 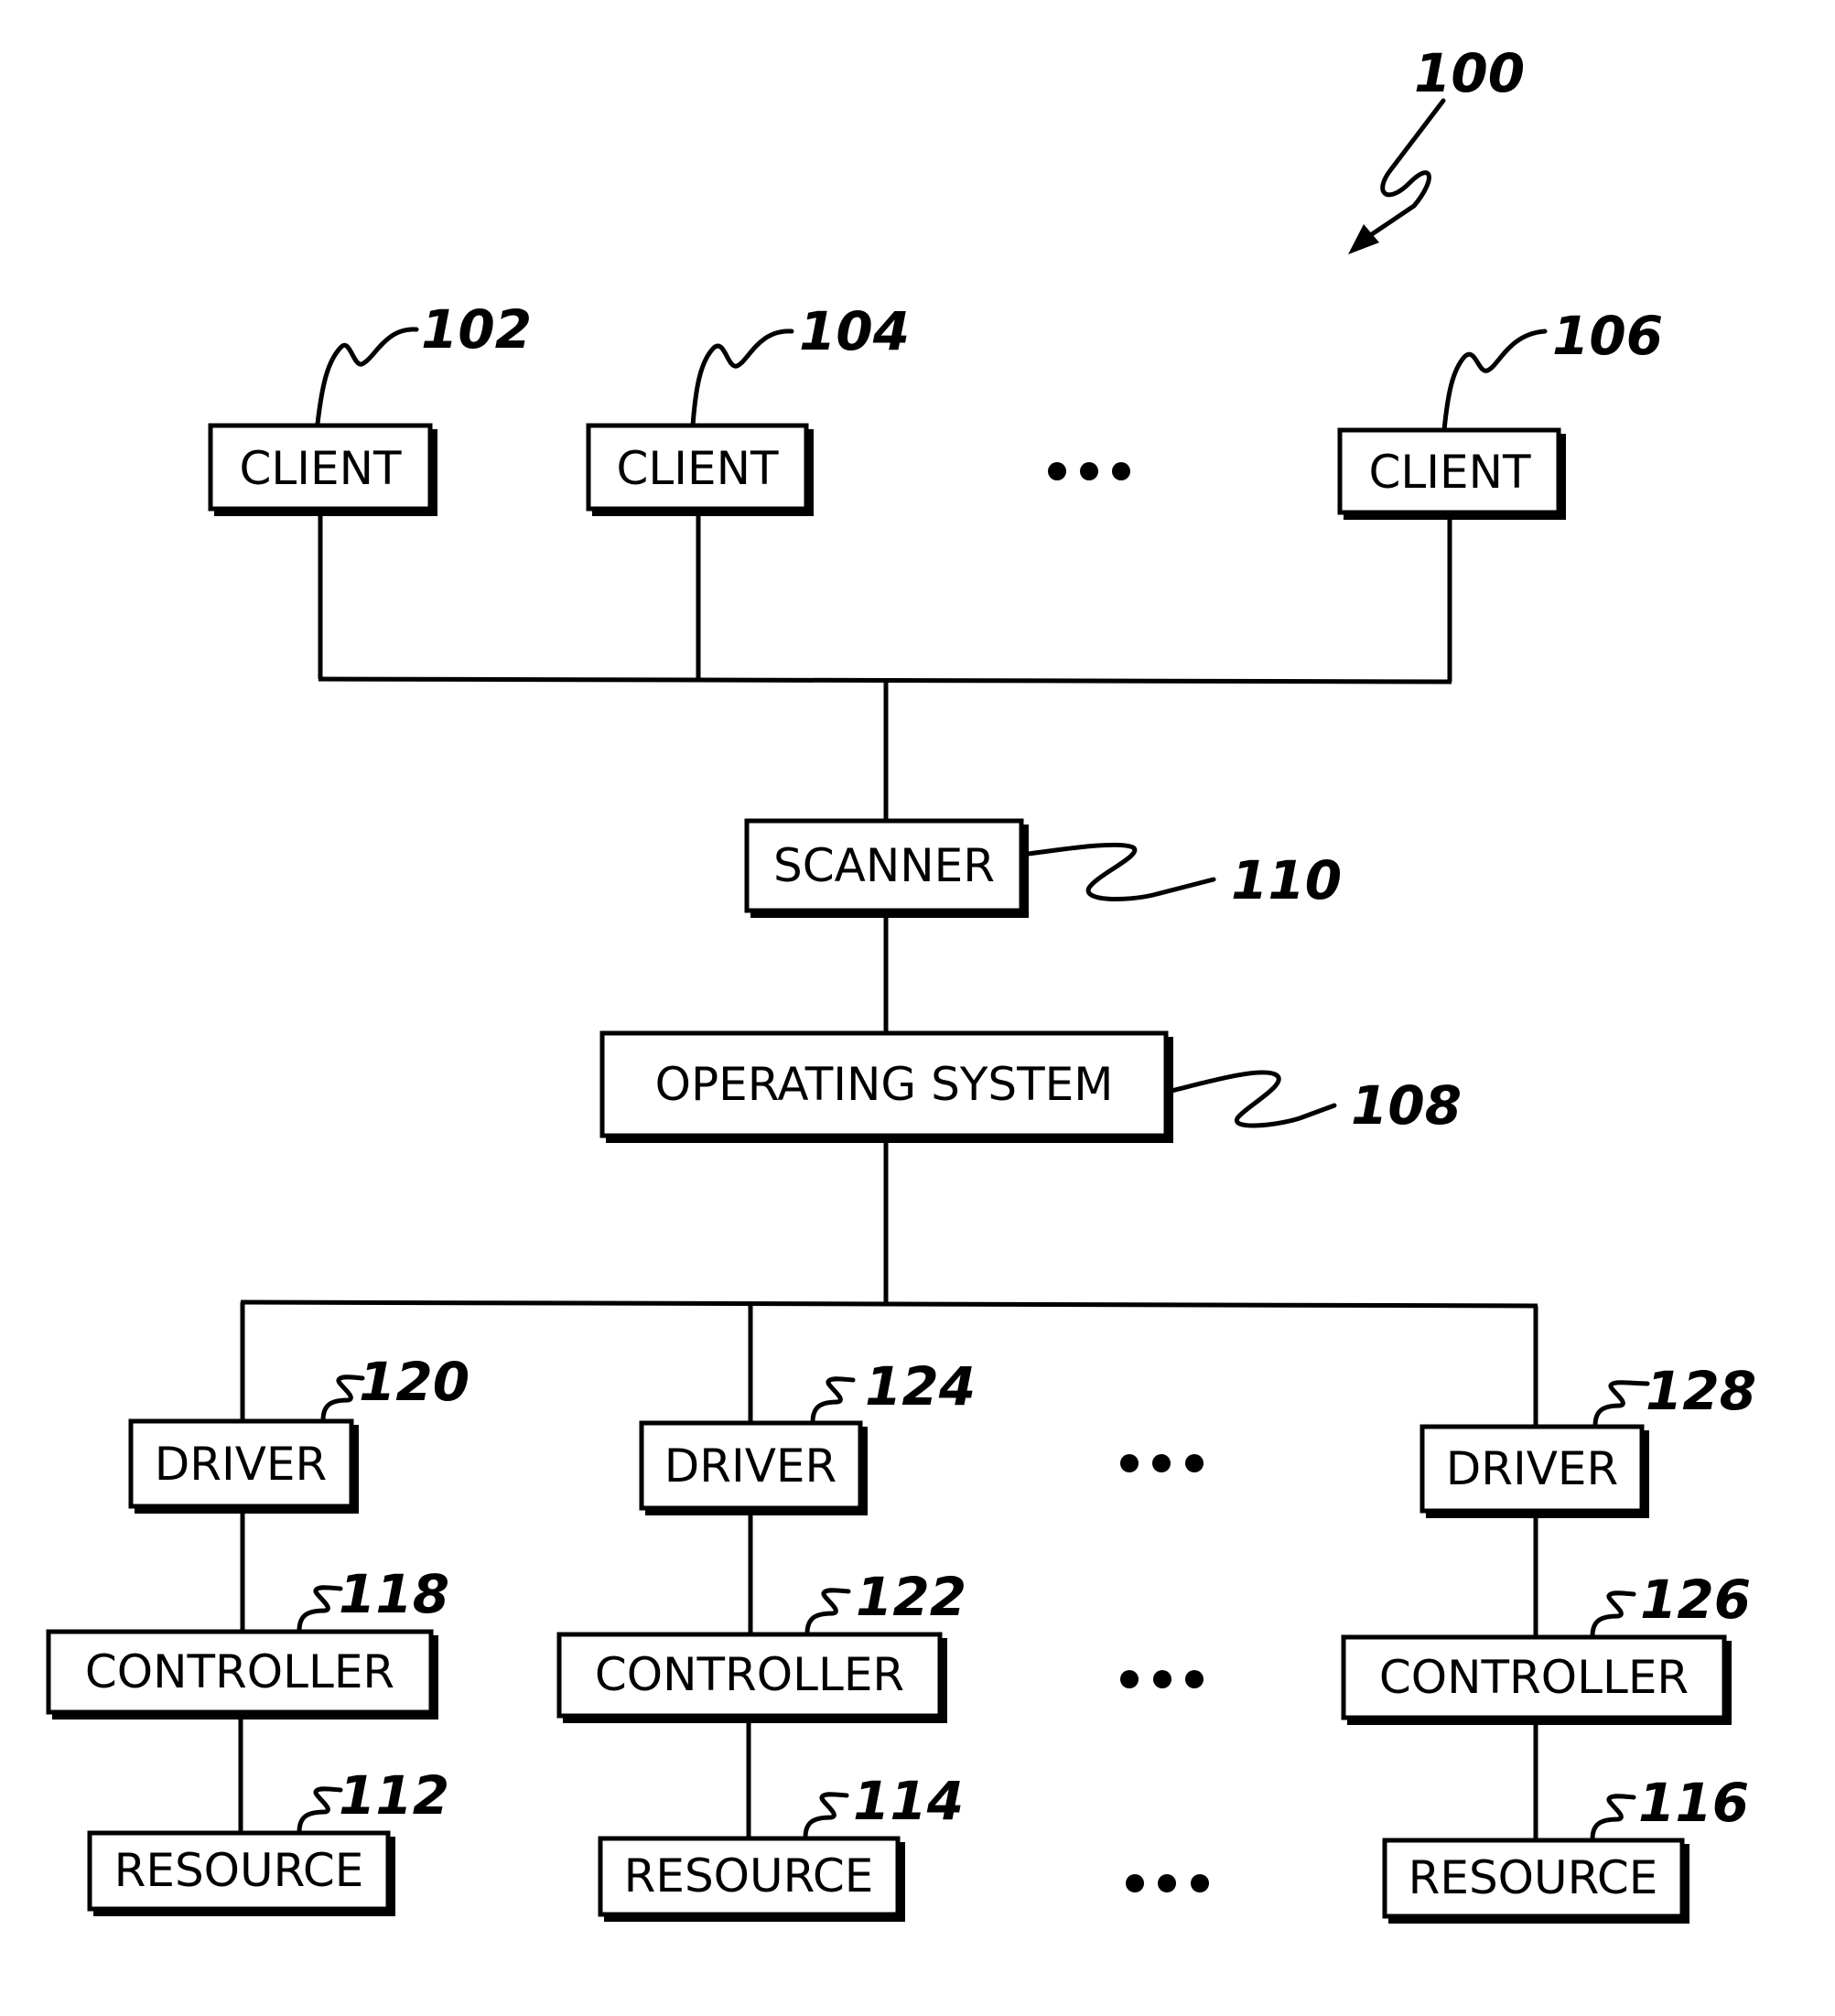 I want to click on figure-ref-label: 100, so click(x=1469, y=73).